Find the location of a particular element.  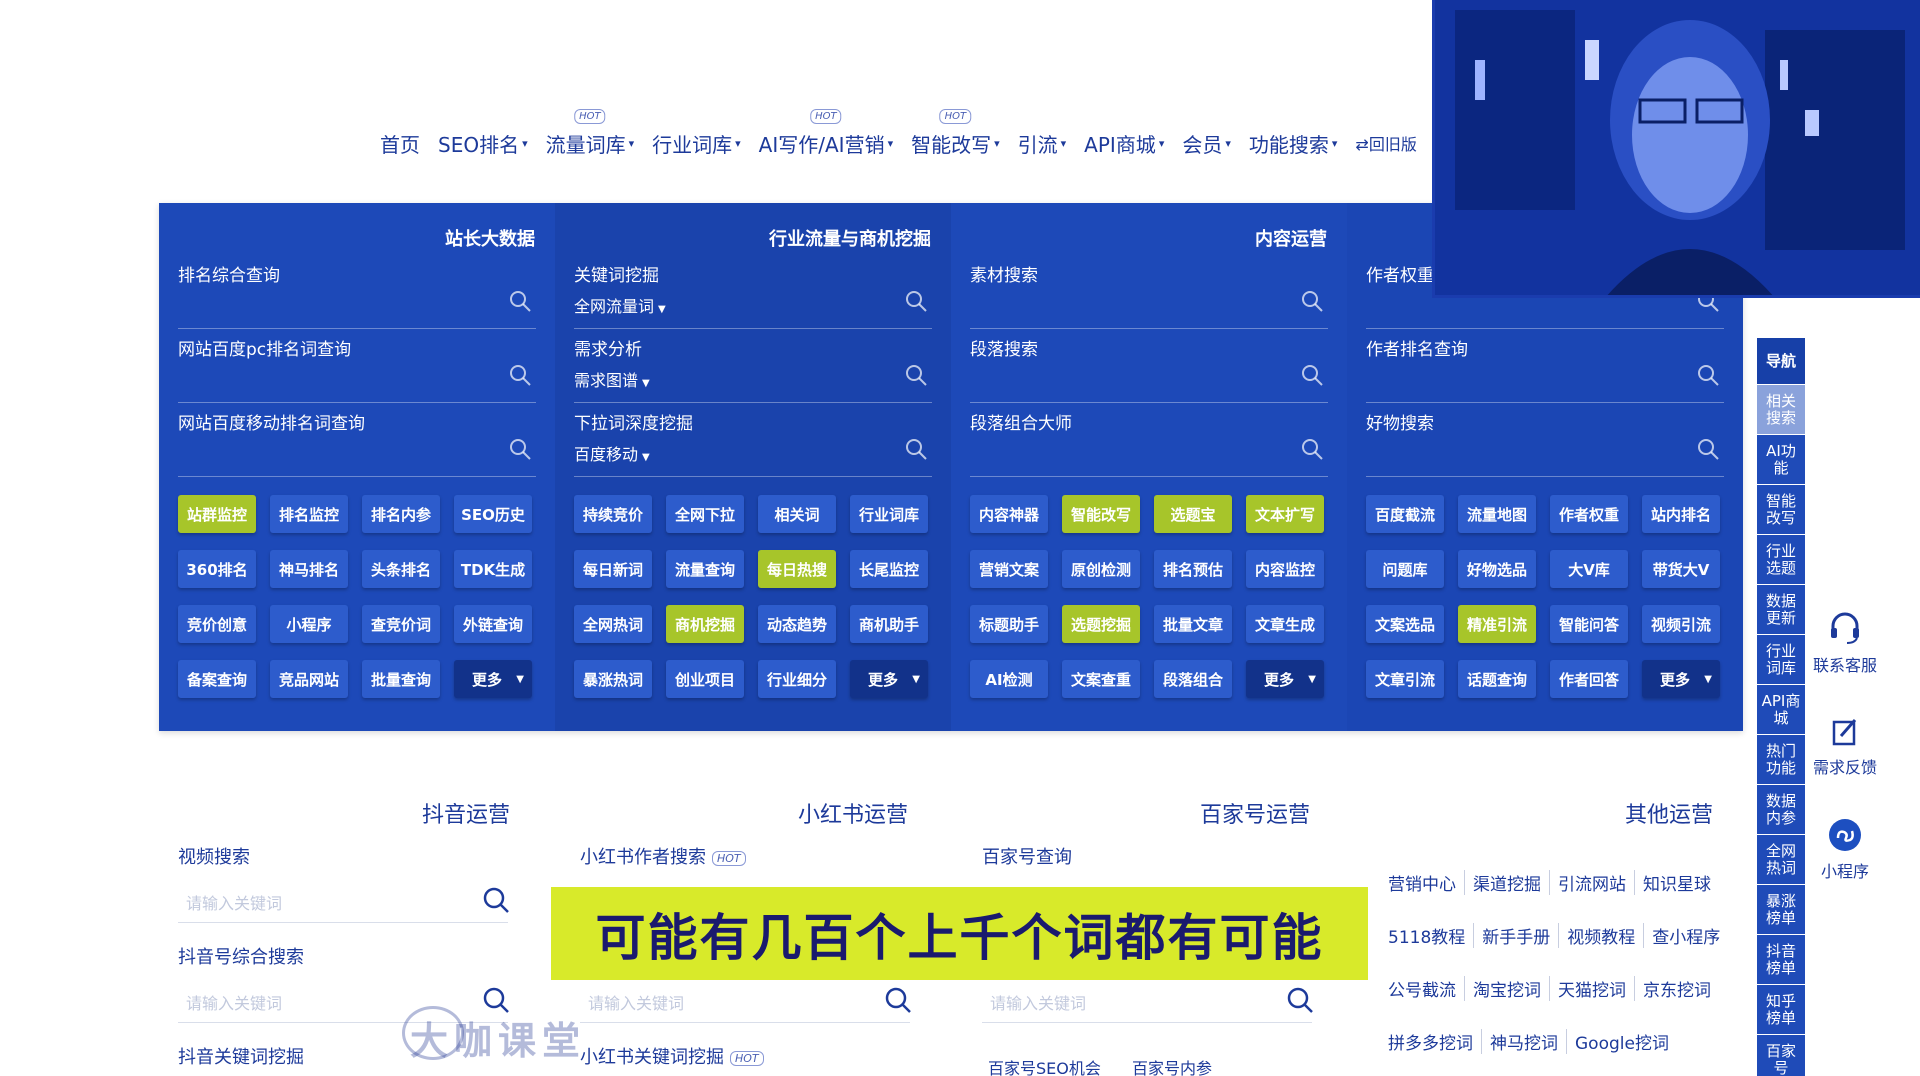

tool-button: AI检测 is located at coordinates (1009, 679).